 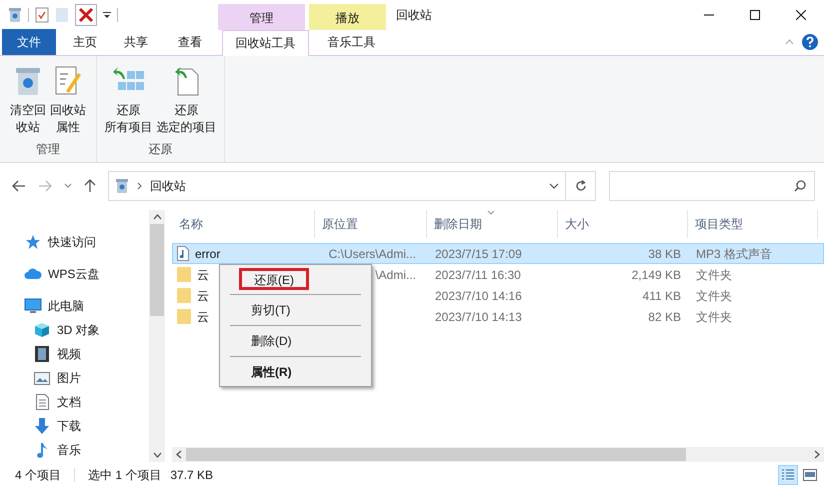 I want to click on column-header: 删除日期, so click(x=458, y=224).